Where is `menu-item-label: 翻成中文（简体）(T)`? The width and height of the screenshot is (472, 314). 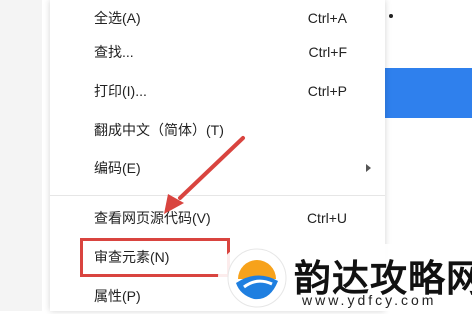
menu-item-label: 翻成中文（简体）(T) is located at coordinates (159, 130).